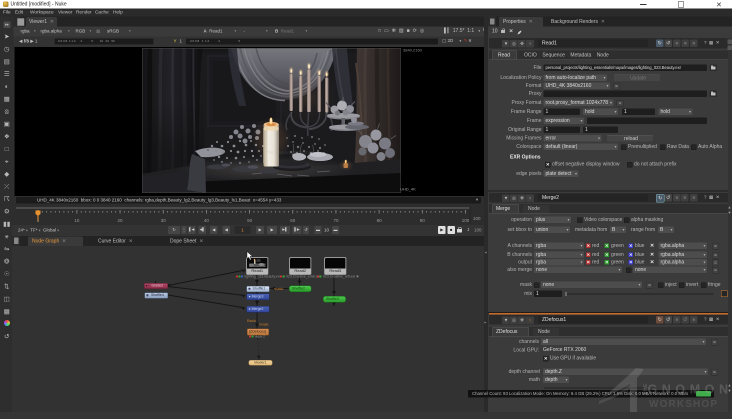  What do you see at coordinates (77, 220) in the screenshot?
I see `svg-text: 10` at bounding box center [77, 220].